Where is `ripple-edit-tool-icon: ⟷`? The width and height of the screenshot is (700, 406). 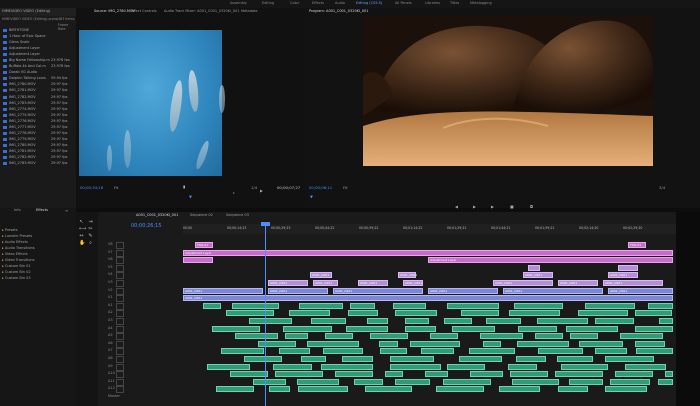
ripple-edit-tool-icon: ⟷ is located at coordinates (82, 229).